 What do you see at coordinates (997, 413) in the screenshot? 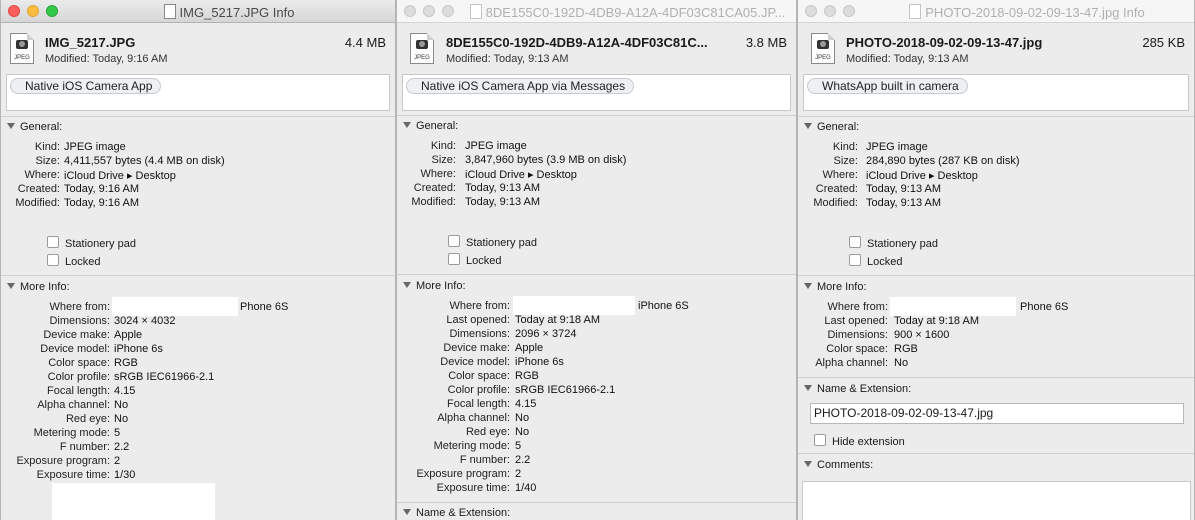
I see `file-name-input: PHOTO-2018-09-02-09-13-47.jpg` at bounding box center [997, 413].